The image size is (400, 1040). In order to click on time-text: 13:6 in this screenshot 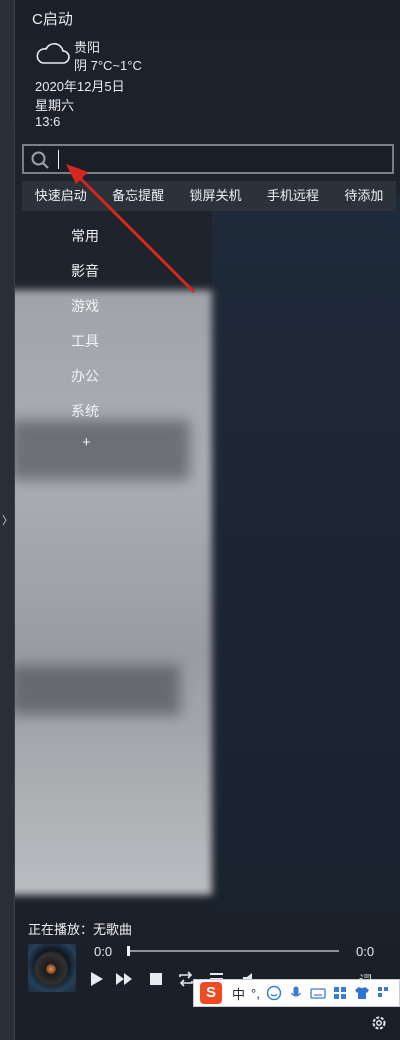, I will do `click(48, 121)`.